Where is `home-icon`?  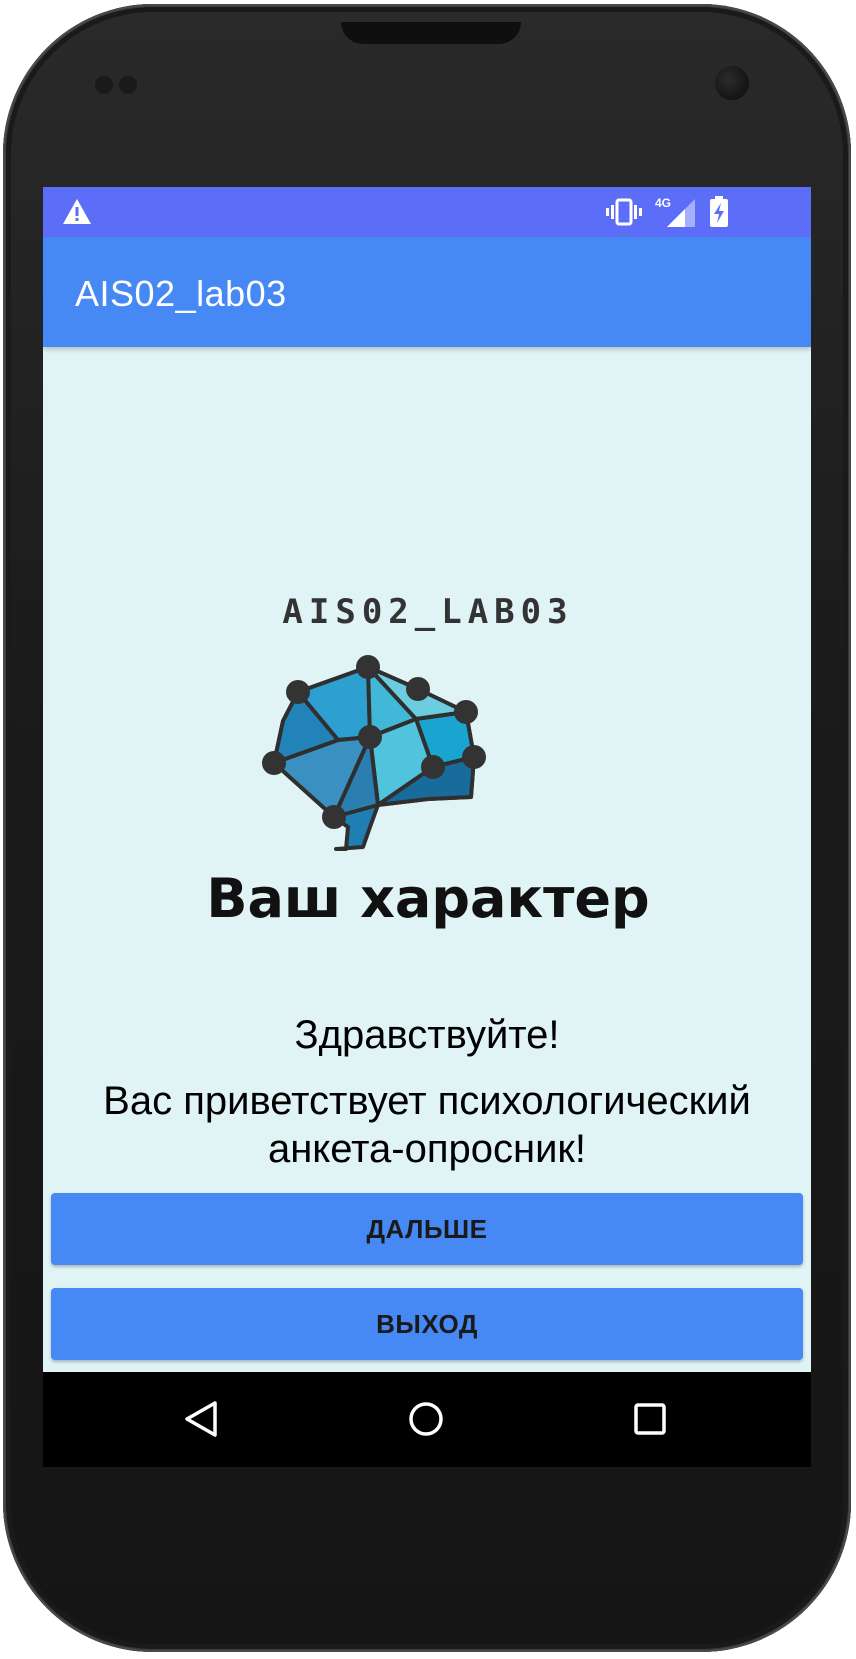 home-icon is located at coordinates (426, 1419).